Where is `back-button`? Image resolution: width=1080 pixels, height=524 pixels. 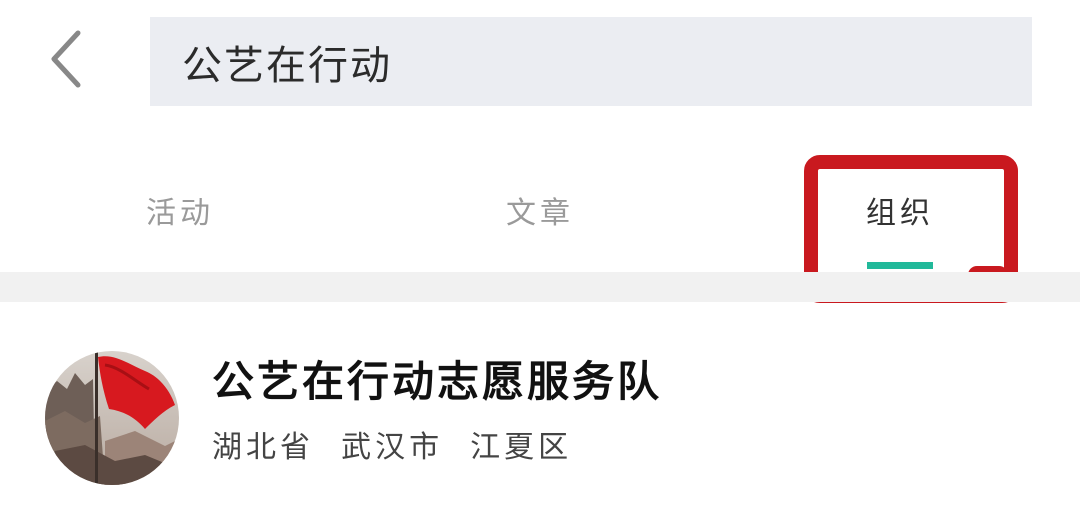 back-button is located at coordinates (66, 61).